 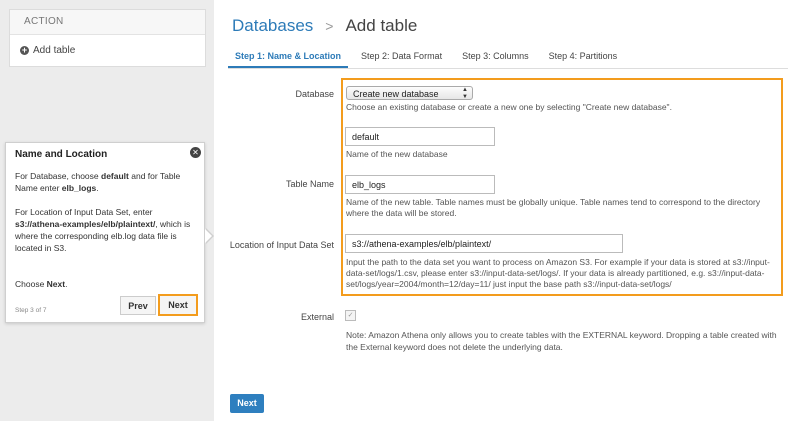 I want to click on new-database-help: Name of the new database, so click(x=397, y=154).